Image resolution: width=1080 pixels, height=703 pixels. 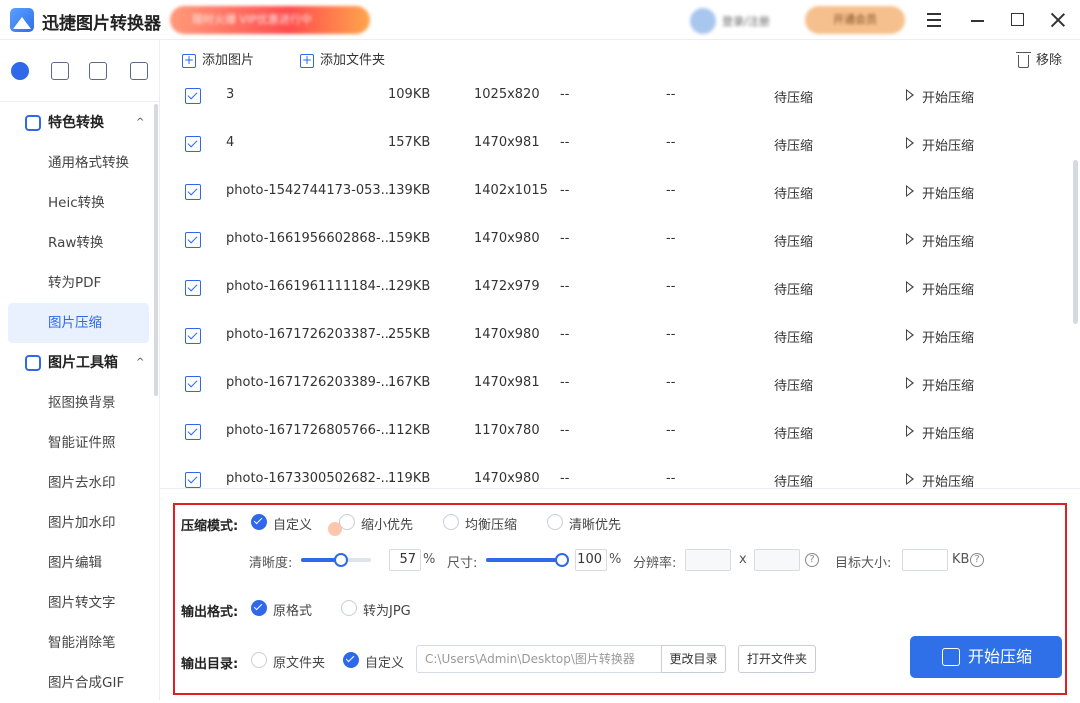 What do you see at coordinates (230, 94) in the screenshot?
I see `file-name: 3` at bounding box center [230, 94].